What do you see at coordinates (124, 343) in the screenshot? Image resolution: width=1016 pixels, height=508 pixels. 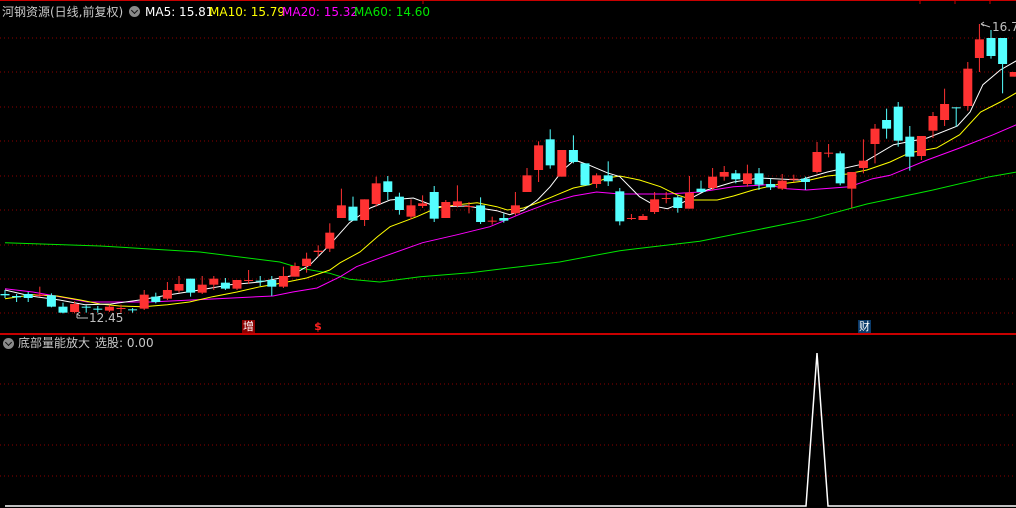 I see `indicator-value: 选股: 0.00` at bounding box center [124, 343].